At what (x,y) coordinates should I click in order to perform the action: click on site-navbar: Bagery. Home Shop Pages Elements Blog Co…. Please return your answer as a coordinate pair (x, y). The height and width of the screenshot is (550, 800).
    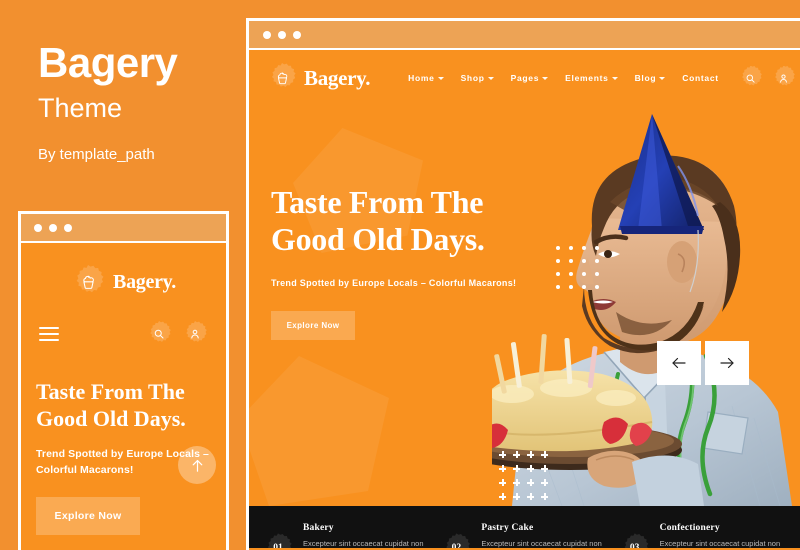
    Looking at the image, I should click on (524, 78).